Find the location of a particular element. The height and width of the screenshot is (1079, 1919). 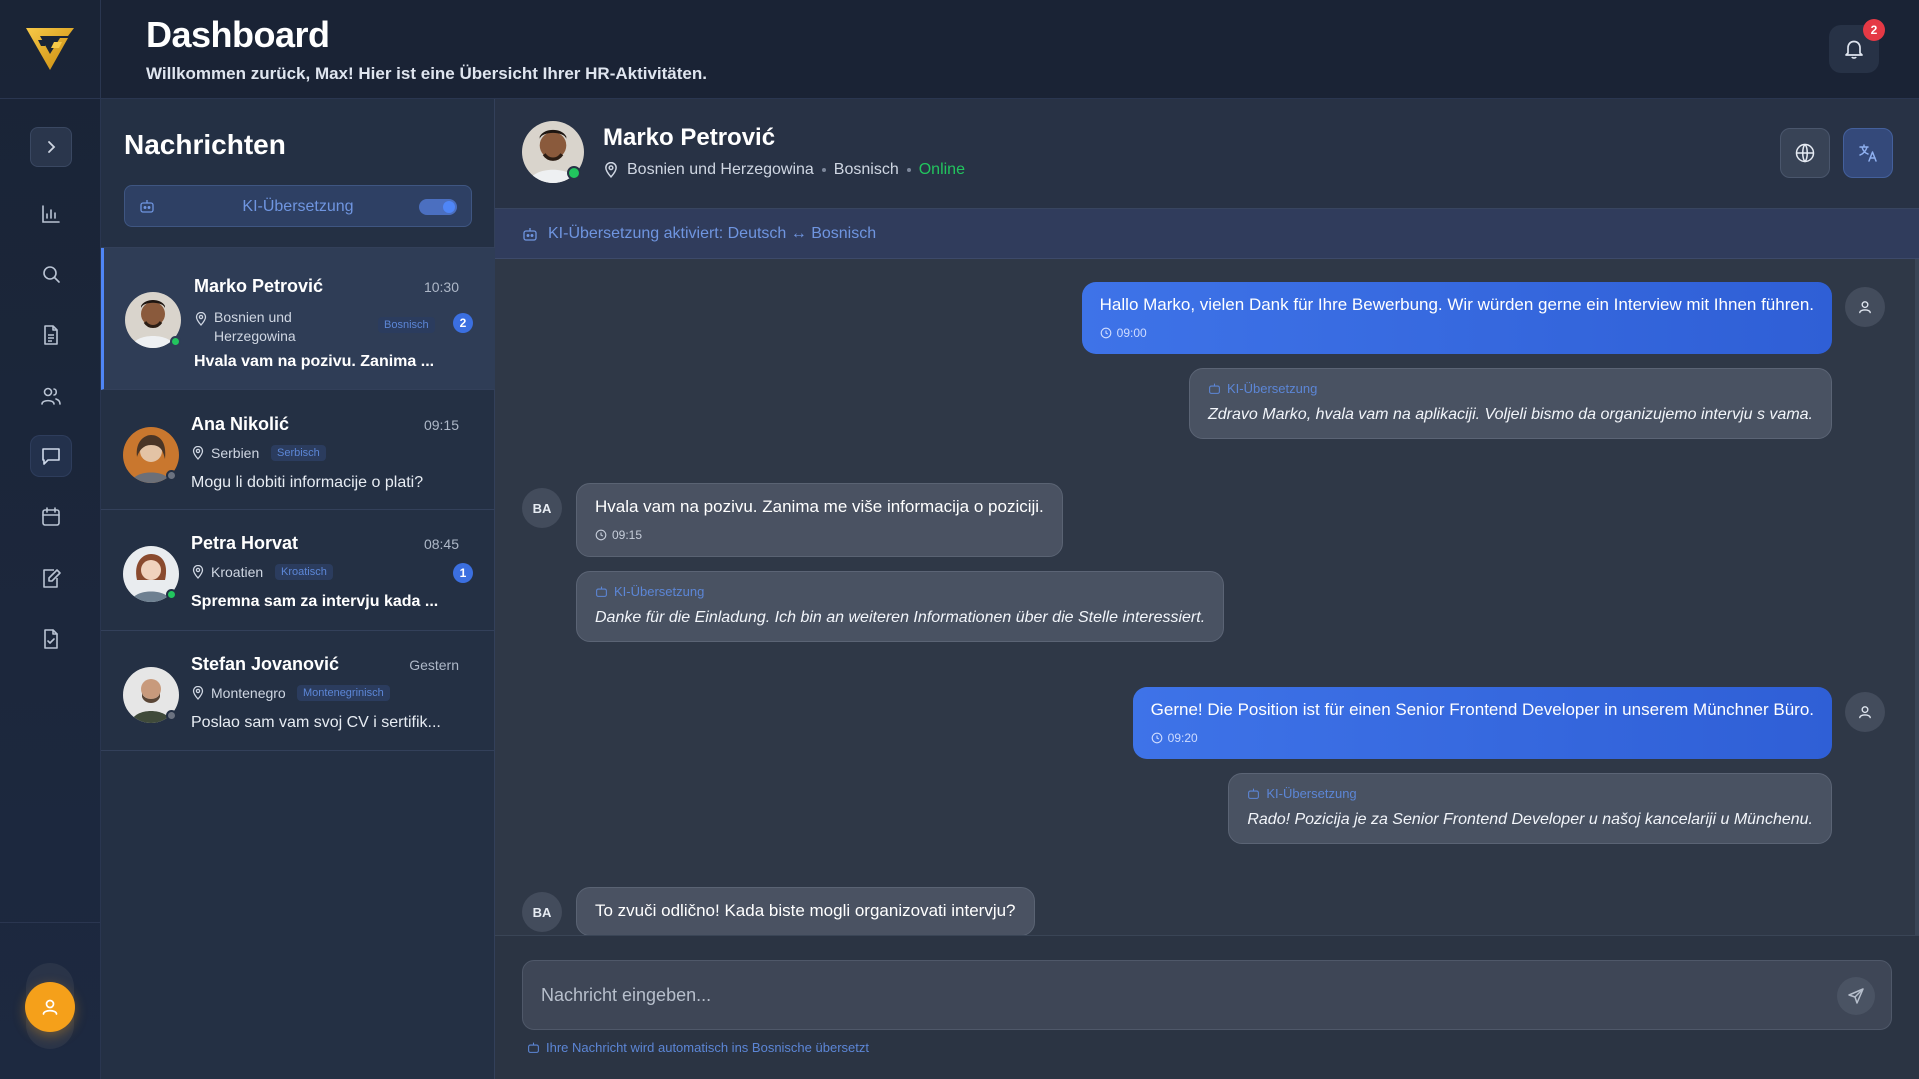

conversation-location: Montenegro is located at coordinates (238, 693).